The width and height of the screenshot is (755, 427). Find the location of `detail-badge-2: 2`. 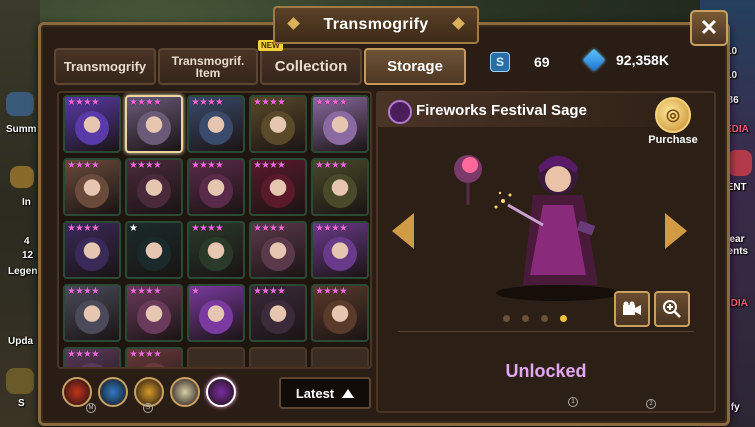

detail-badge-2: 2 is located at coordinates (651, 404).